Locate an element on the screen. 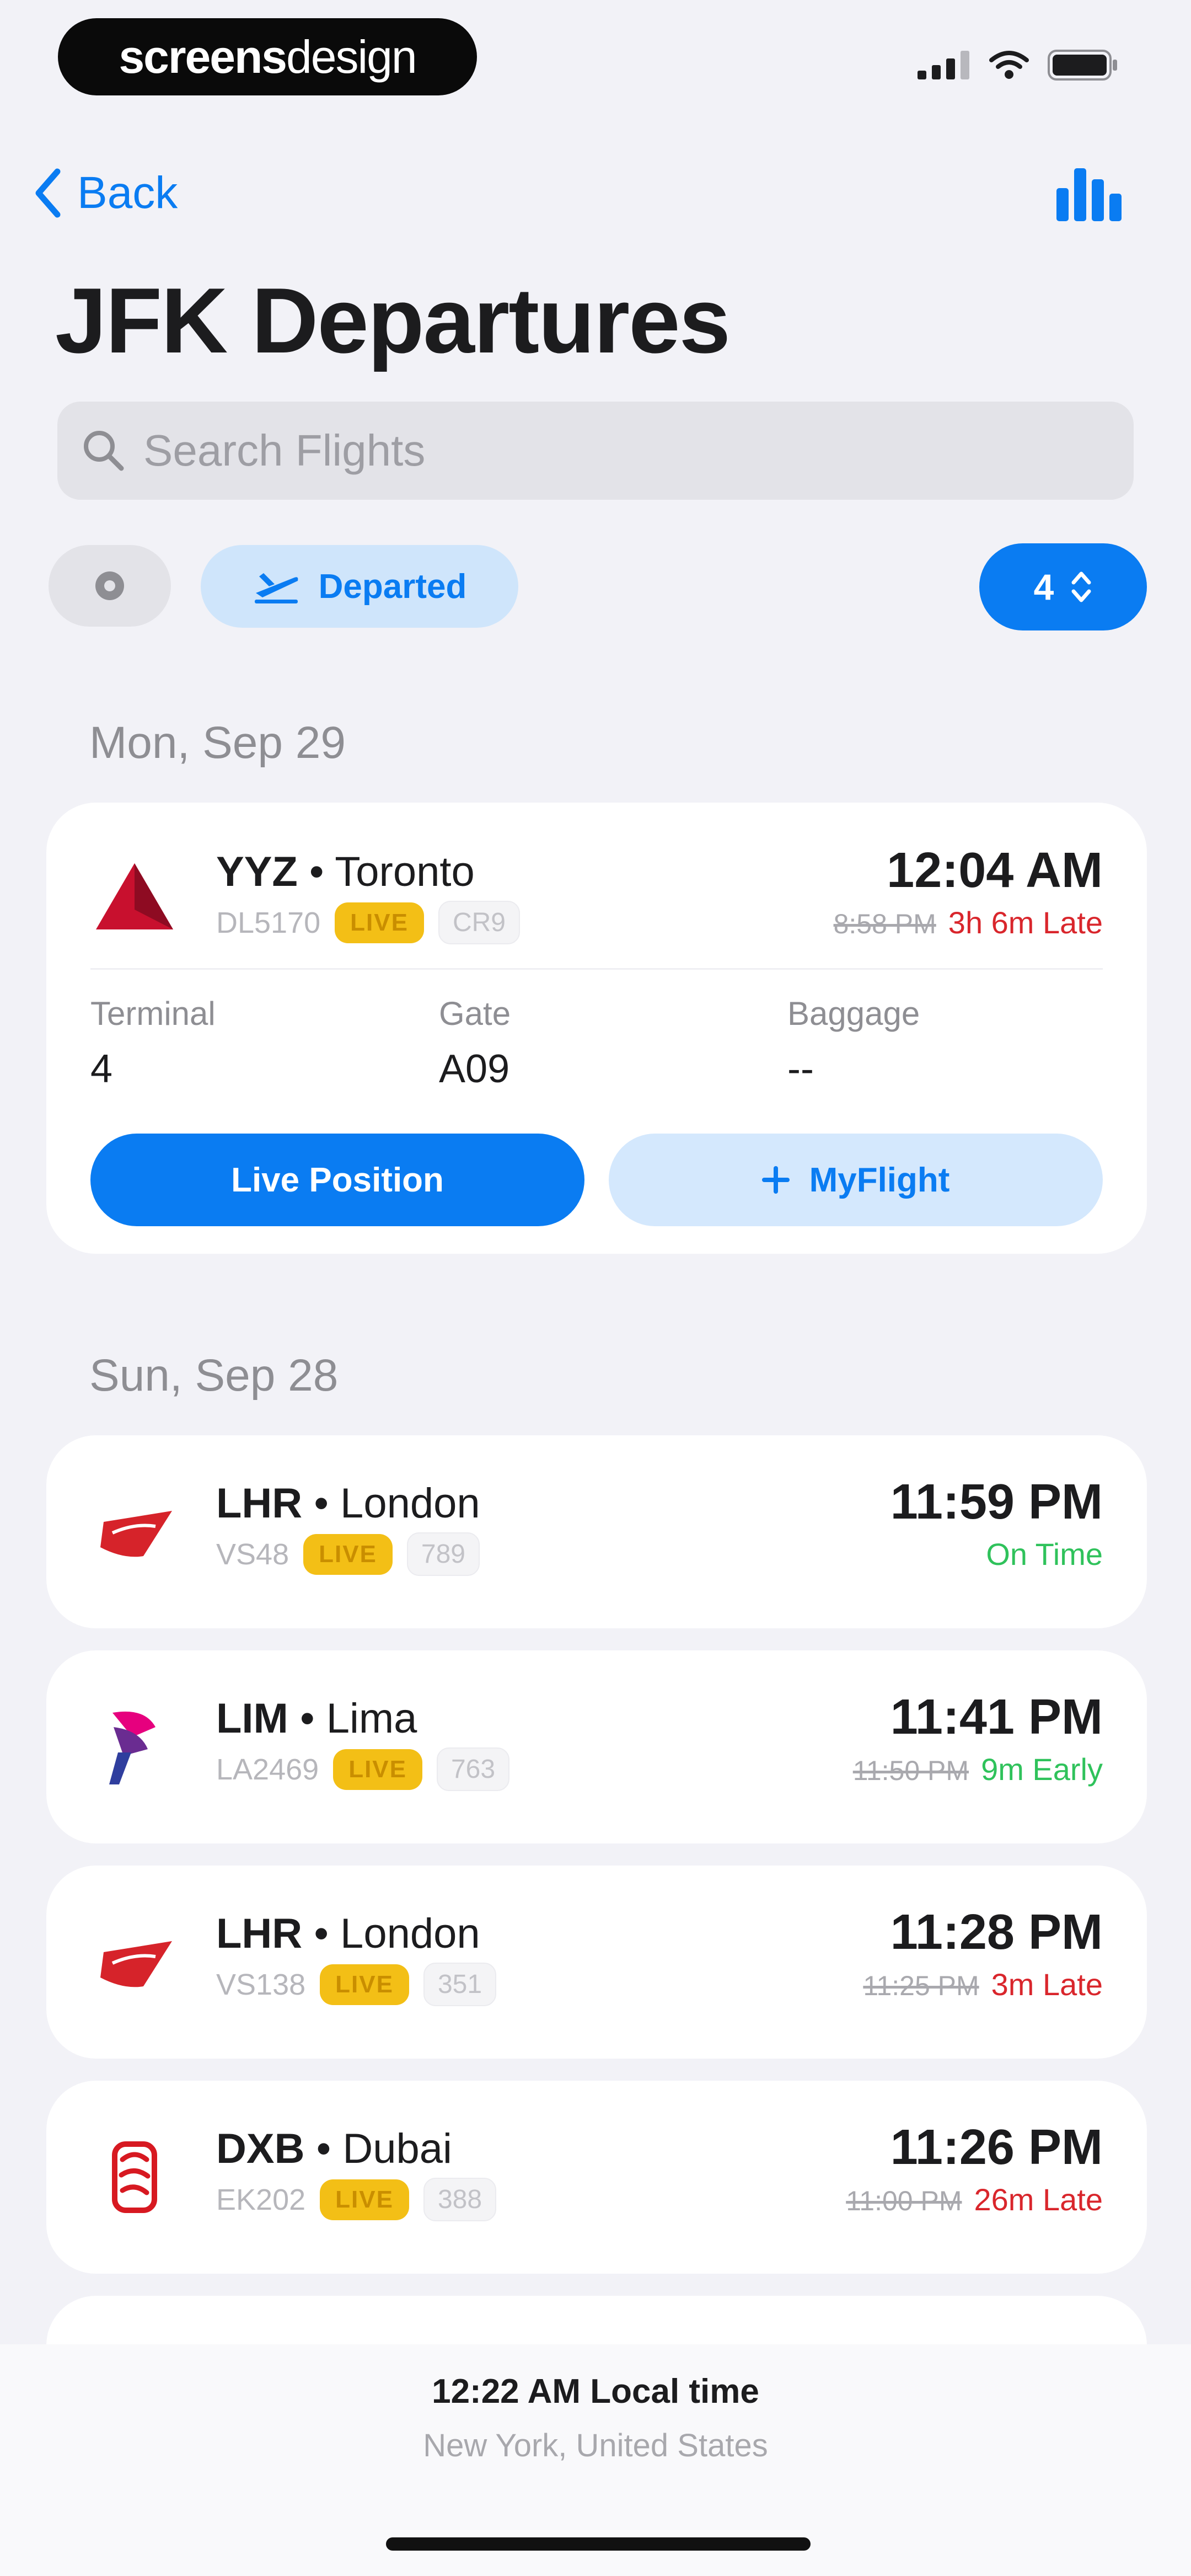 This screenshot has width=1191, height=2576. flight-route: LIM • Lima is located at coordinates (316, 1718).